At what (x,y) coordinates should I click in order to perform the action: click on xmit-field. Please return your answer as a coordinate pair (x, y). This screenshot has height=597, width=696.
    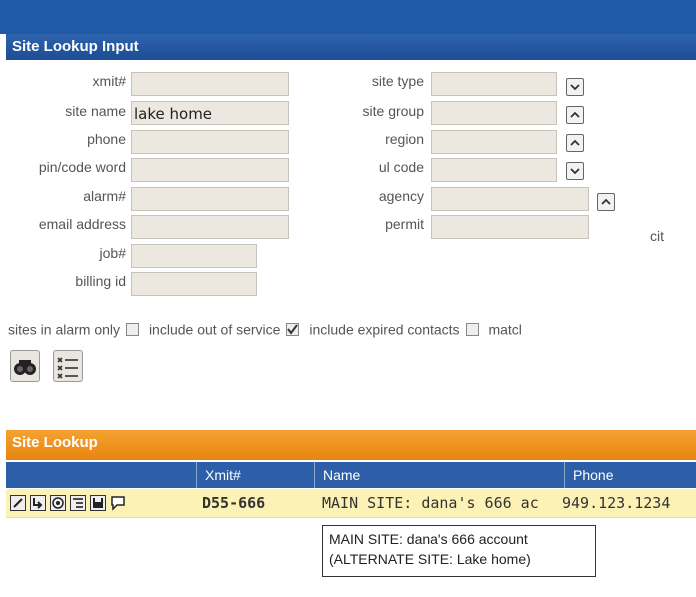
    Looking at the image, I should click on (210, 84).